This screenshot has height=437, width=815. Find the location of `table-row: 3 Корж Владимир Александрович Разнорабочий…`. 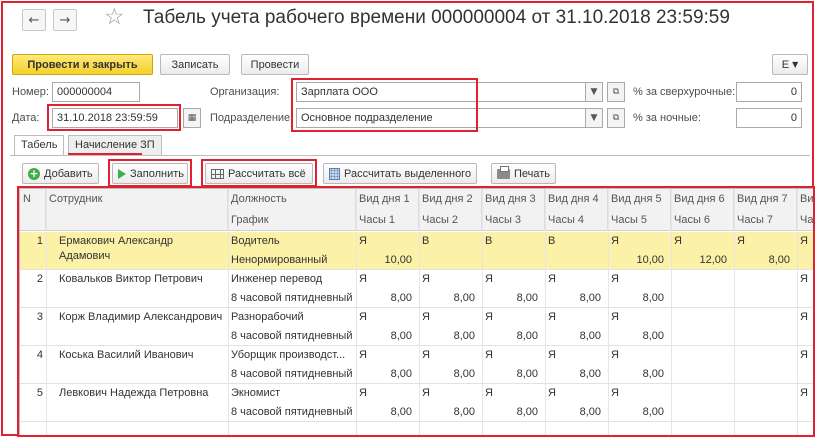

table-row: 3 Корж Владимир Александрович Разнорабочий… is located at coordinates (417, 327).